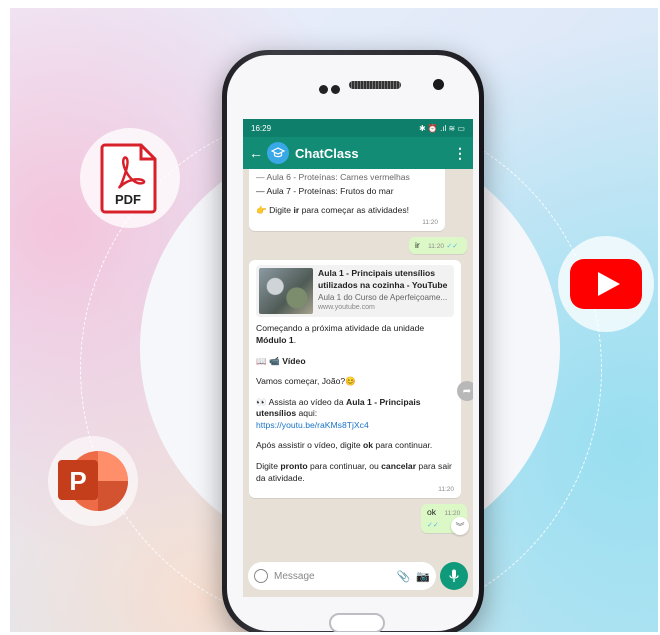 The width and height of the screenshot is (660, 635). I want to click on message-paragraph: 📖 📹 Vídeo, so click(355, 362).